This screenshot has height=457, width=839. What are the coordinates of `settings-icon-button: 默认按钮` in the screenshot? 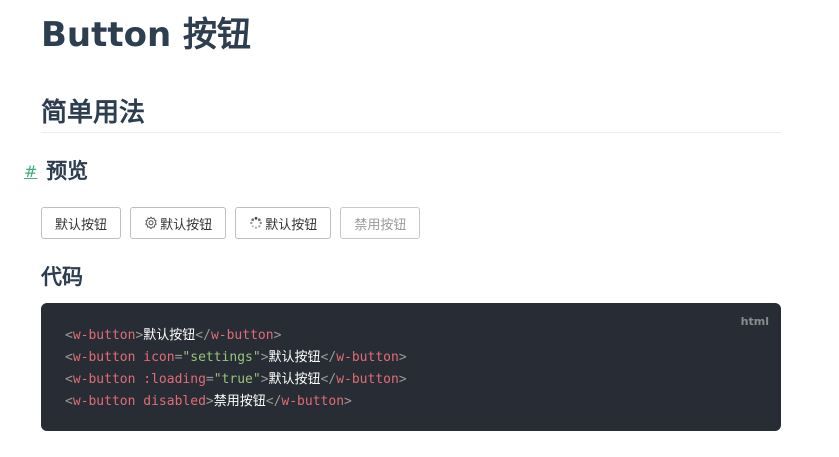 It's located at (178, 223).